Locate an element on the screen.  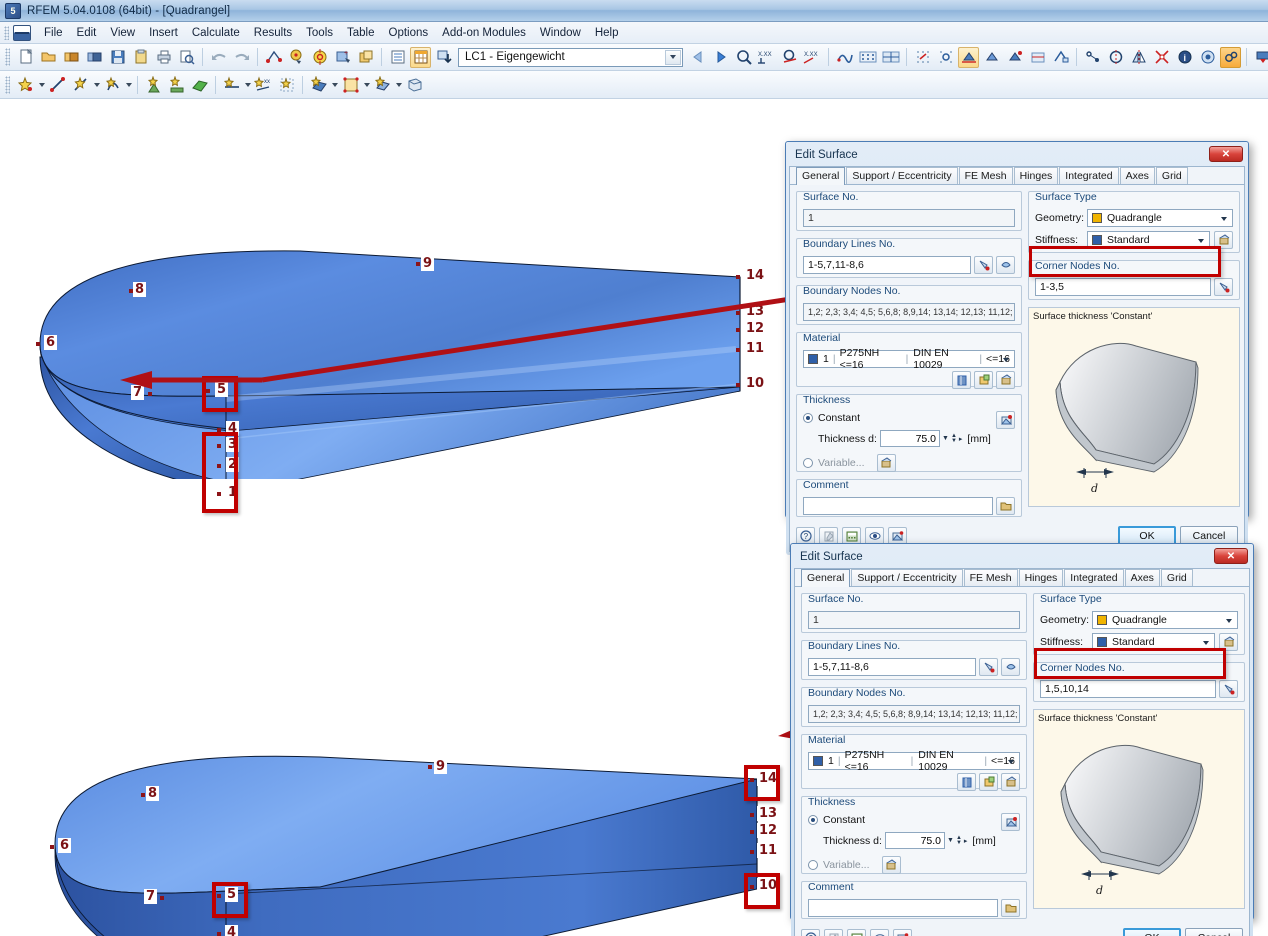
menu-item-window: Window is located at coordinates (560, 33).